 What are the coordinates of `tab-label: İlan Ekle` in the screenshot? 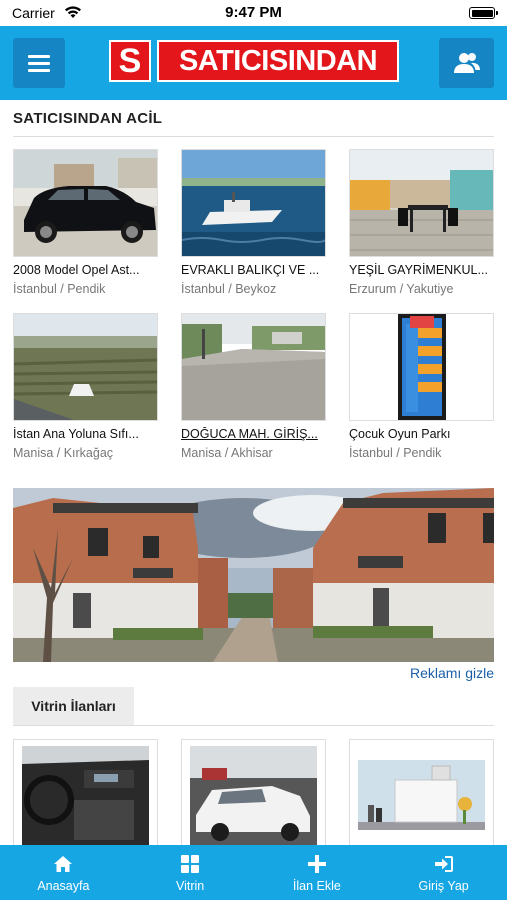 It's located at (316, 886).